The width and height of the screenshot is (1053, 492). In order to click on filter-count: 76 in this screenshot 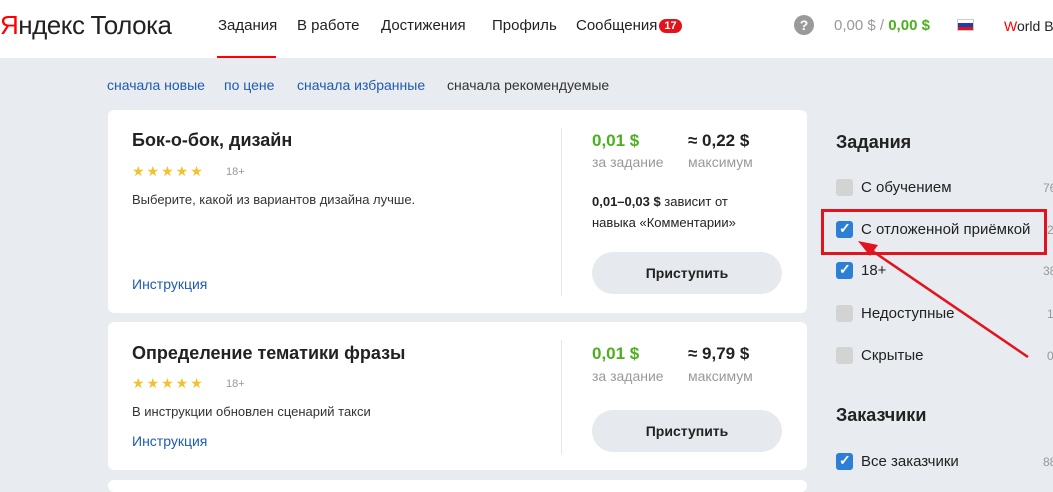, I will do `click(1048, 188)`.